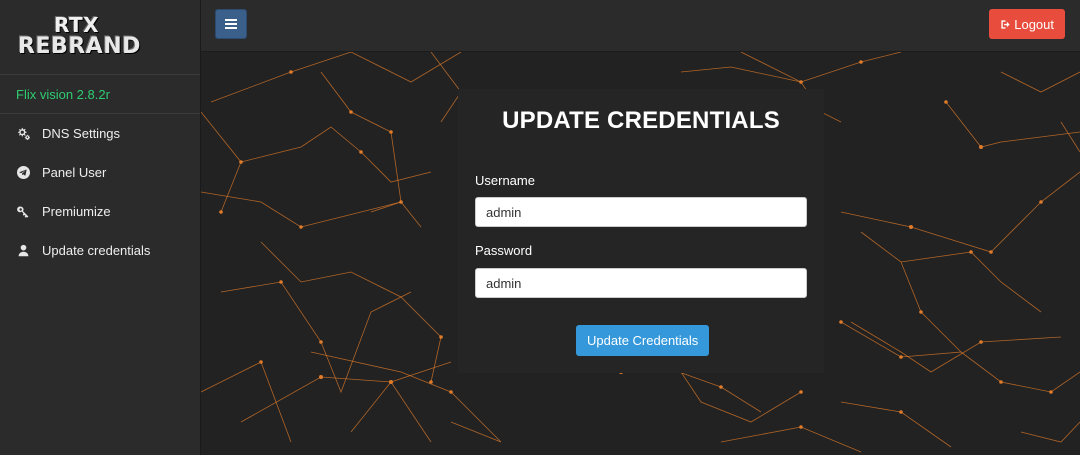 The width and height of the screenshot is (1080, 455). What do you see at coordinates (641, 120) in the screenshot?
I see `page-title: UPDATE CREDENTIALS` at bounding box center [641, 120].